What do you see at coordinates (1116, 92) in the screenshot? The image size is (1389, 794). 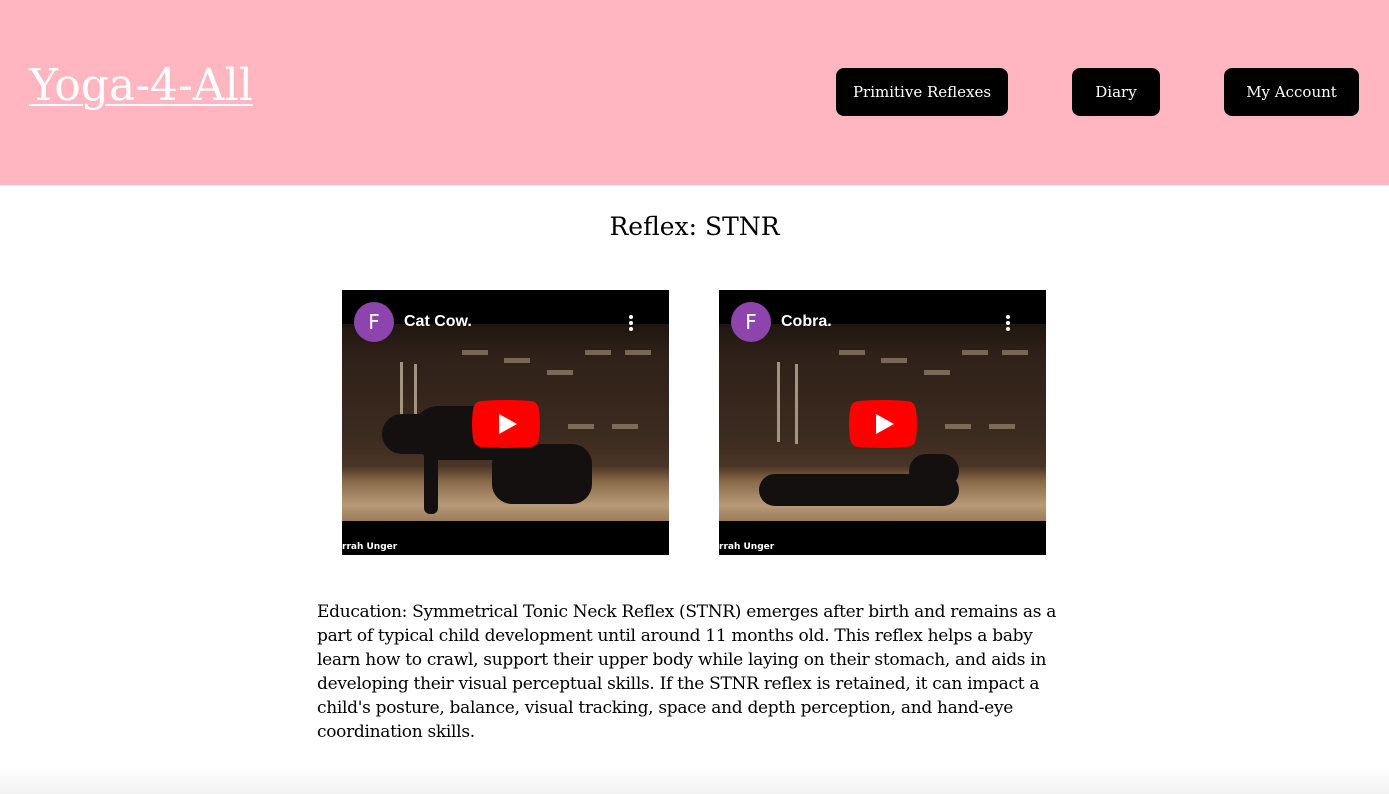 I see `nav-diary-button: Diary` at bounding box center [1116, 92].